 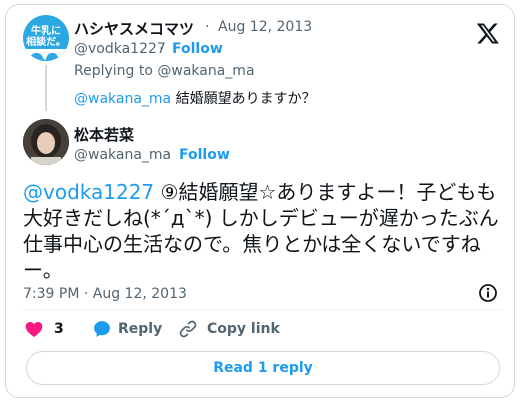 What do you see at coordinates (140, 329) in the screenshot?
I see `reply-button: Reply` at bounding box center [140, 329].